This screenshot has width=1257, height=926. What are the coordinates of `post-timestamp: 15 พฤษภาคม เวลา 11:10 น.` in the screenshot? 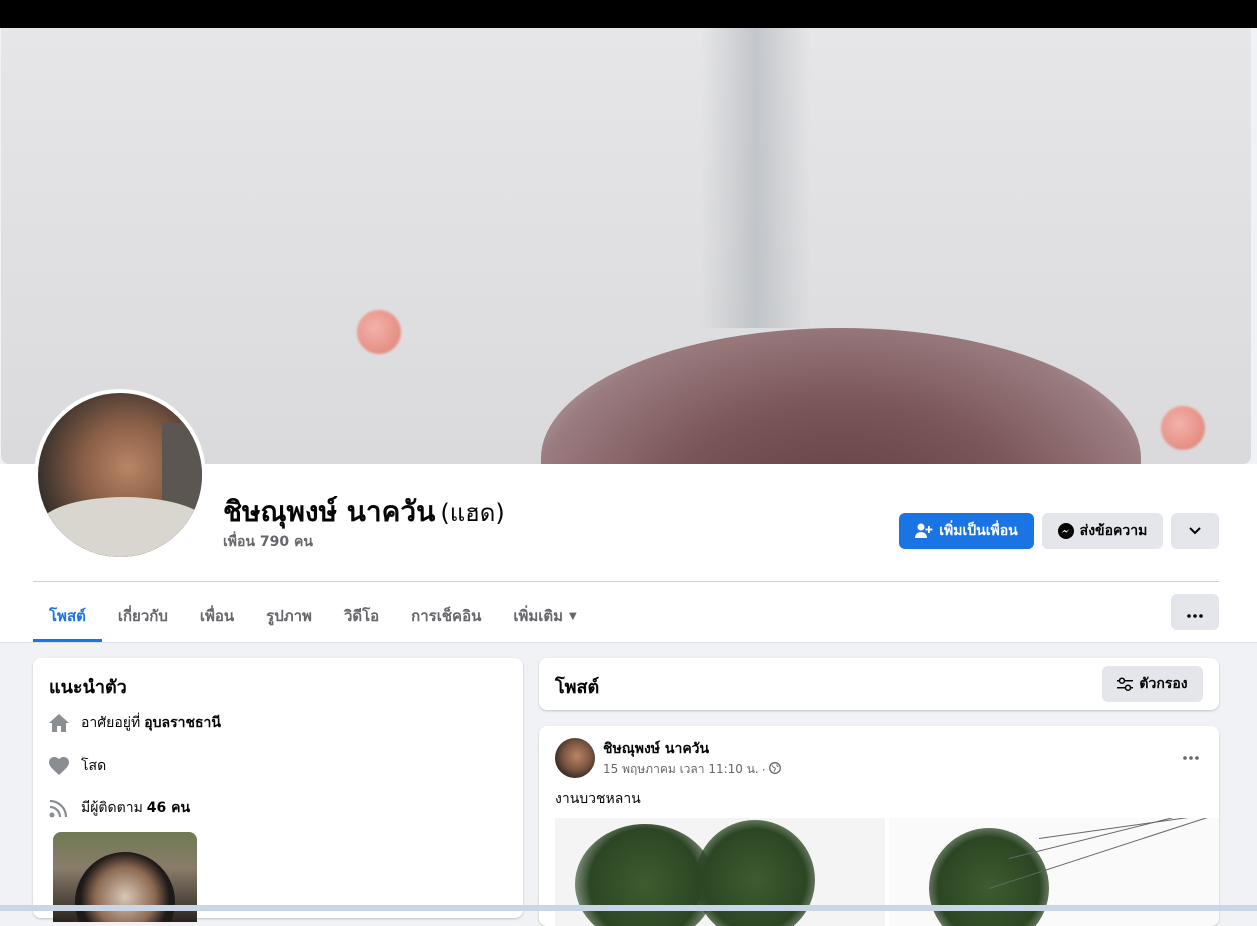 It's located at (681, 769).